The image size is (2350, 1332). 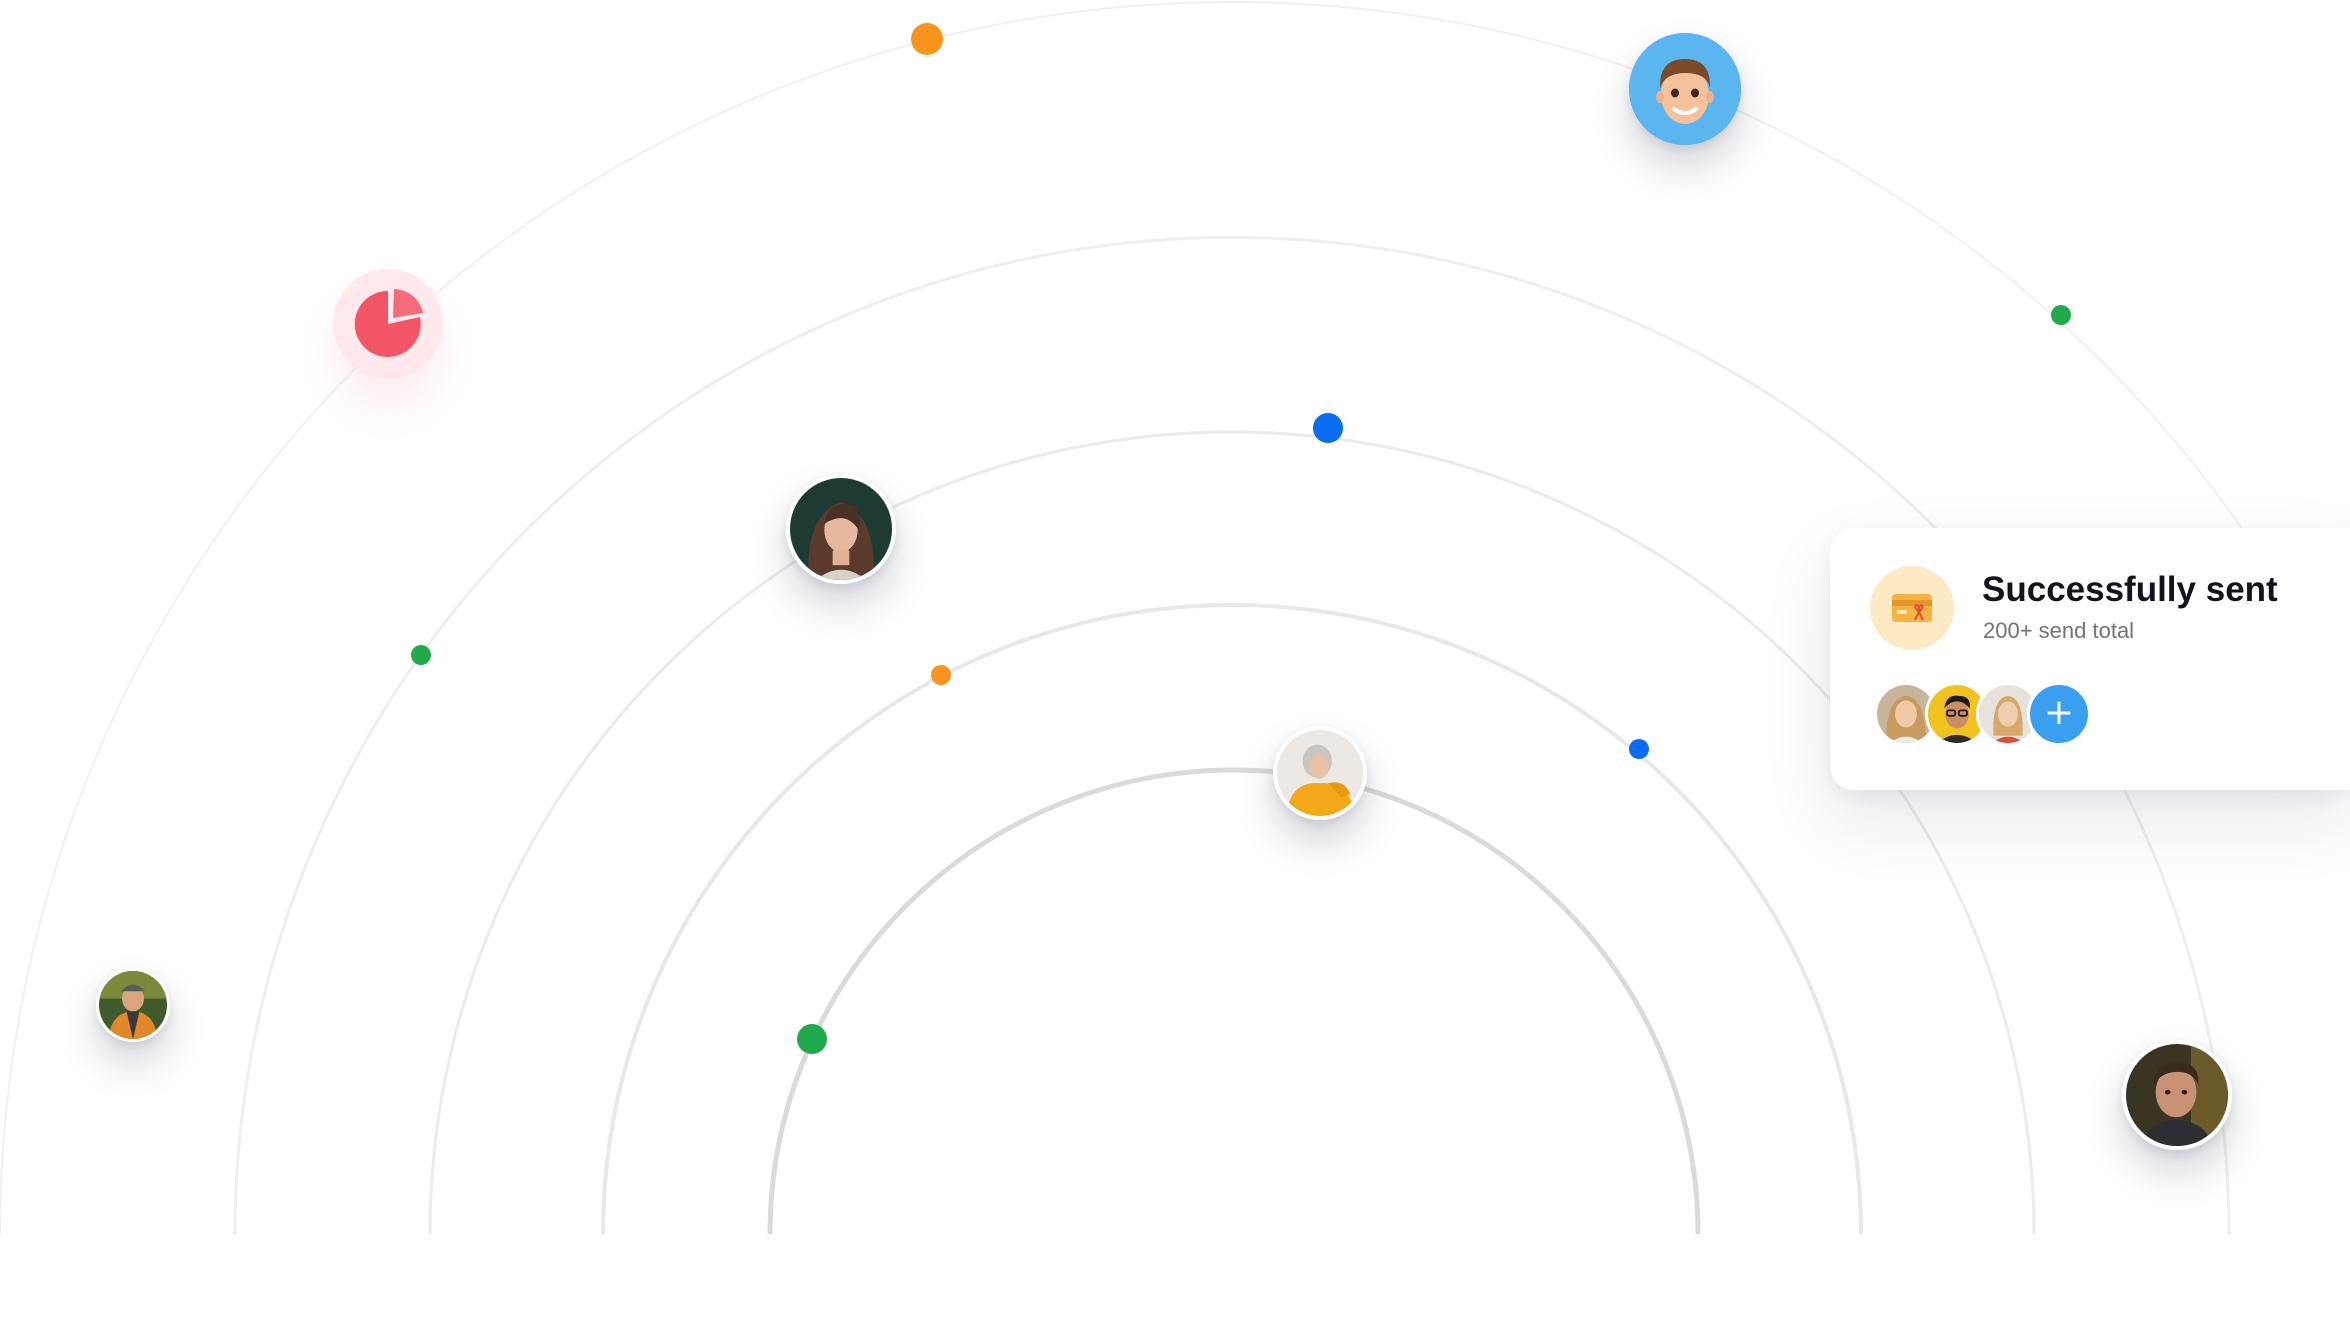 I want to click on notification-subtitle: 200+ send total, so click(x=2059, y=630).